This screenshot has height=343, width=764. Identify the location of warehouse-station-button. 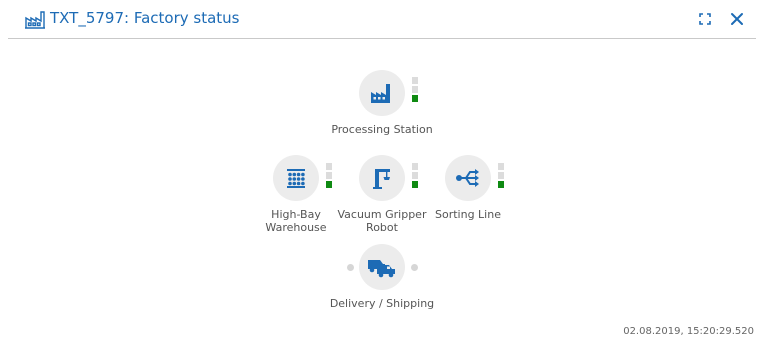
(296, 178).